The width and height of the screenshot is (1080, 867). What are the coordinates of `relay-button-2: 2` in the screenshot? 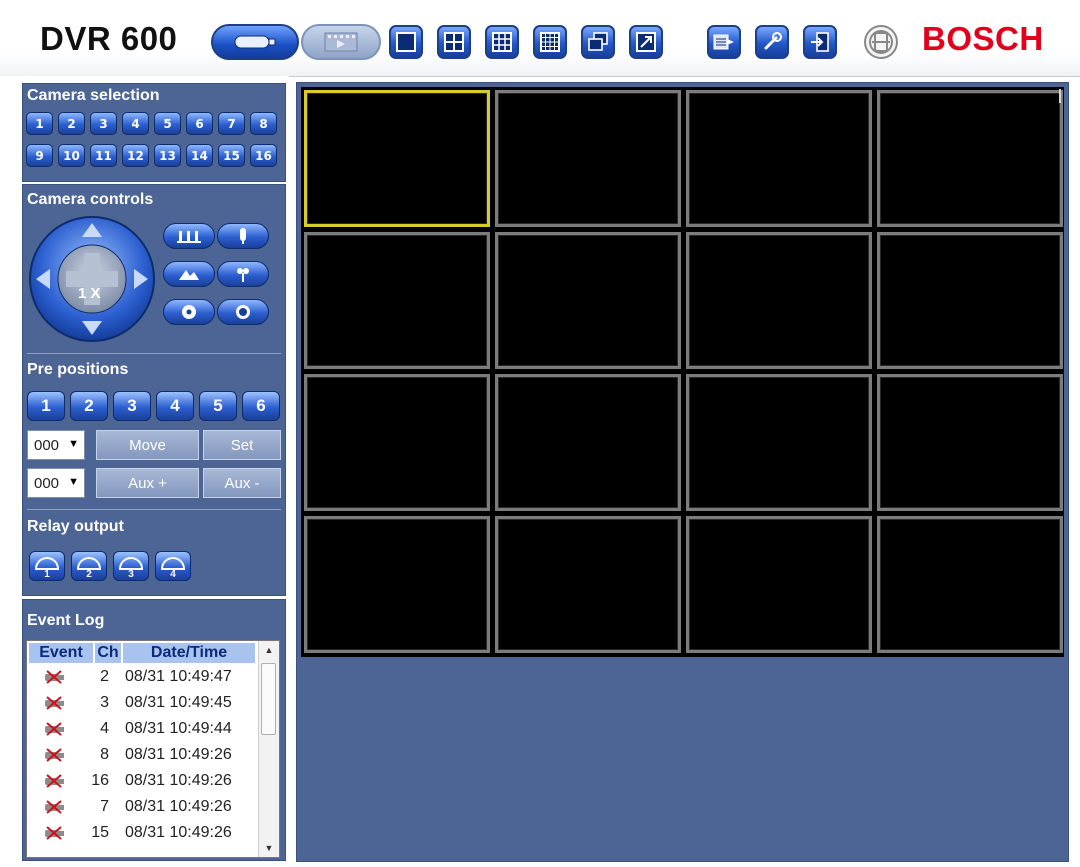 It's located at (89, 566).